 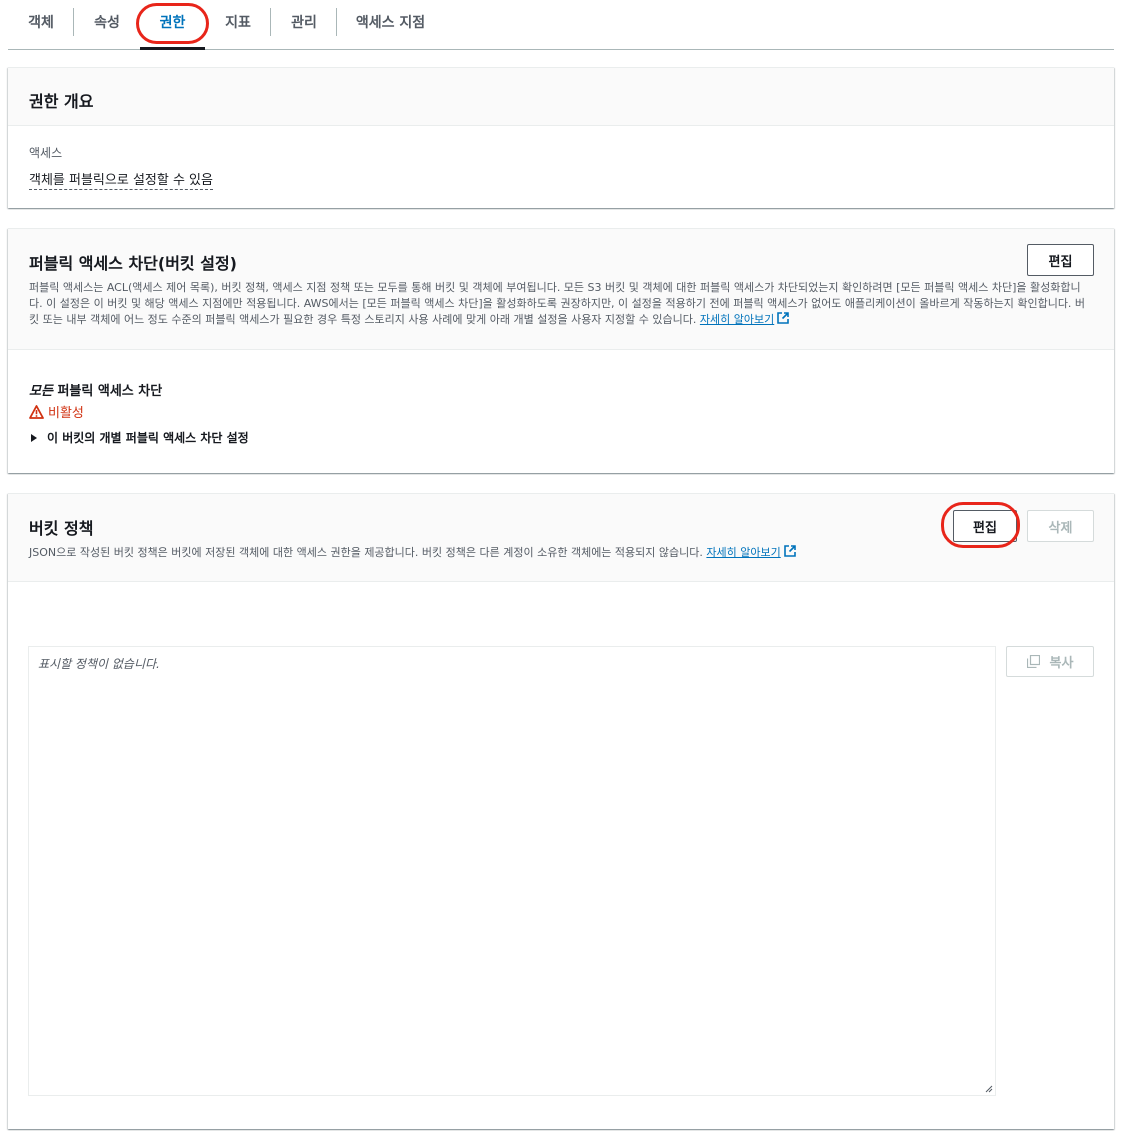 I want to click on warning-icon, so click(x=36, y=411).